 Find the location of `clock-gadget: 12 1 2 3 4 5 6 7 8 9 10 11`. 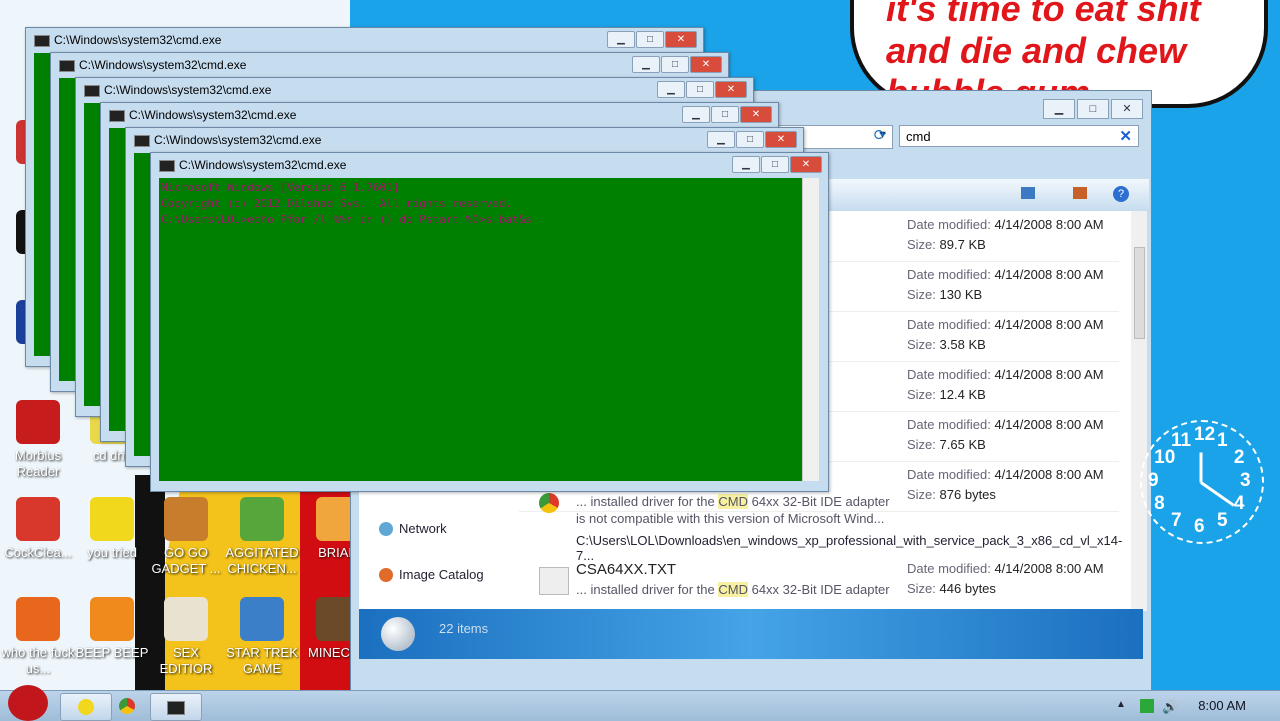

clock-gadget: 12 1 2 3 4 5 6 7 8 9 10 11 is located at coordinates (1202, 482).